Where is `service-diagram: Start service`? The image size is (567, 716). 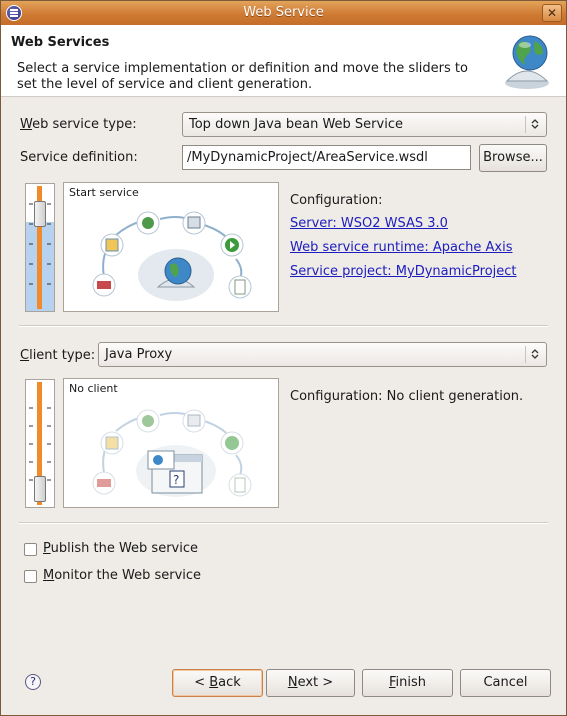 service-diagram: Start service is located at coordinates (171, 247).